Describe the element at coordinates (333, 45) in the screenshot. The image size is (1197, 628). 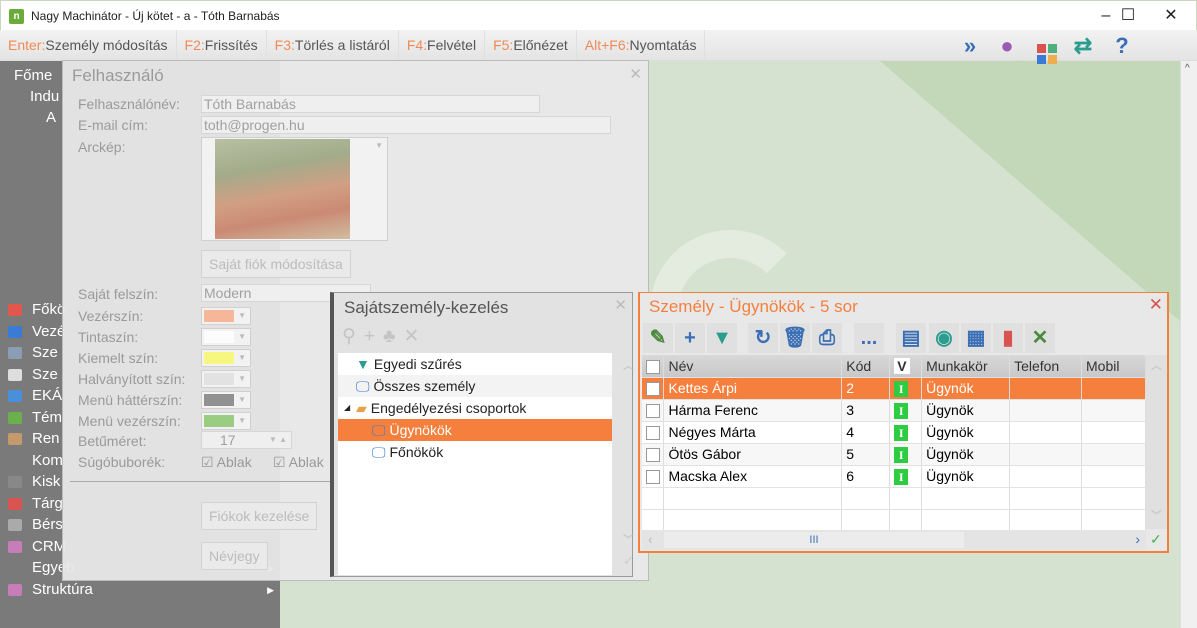
I see `shortcut-button: F3:Törlés a listáról` at that location.